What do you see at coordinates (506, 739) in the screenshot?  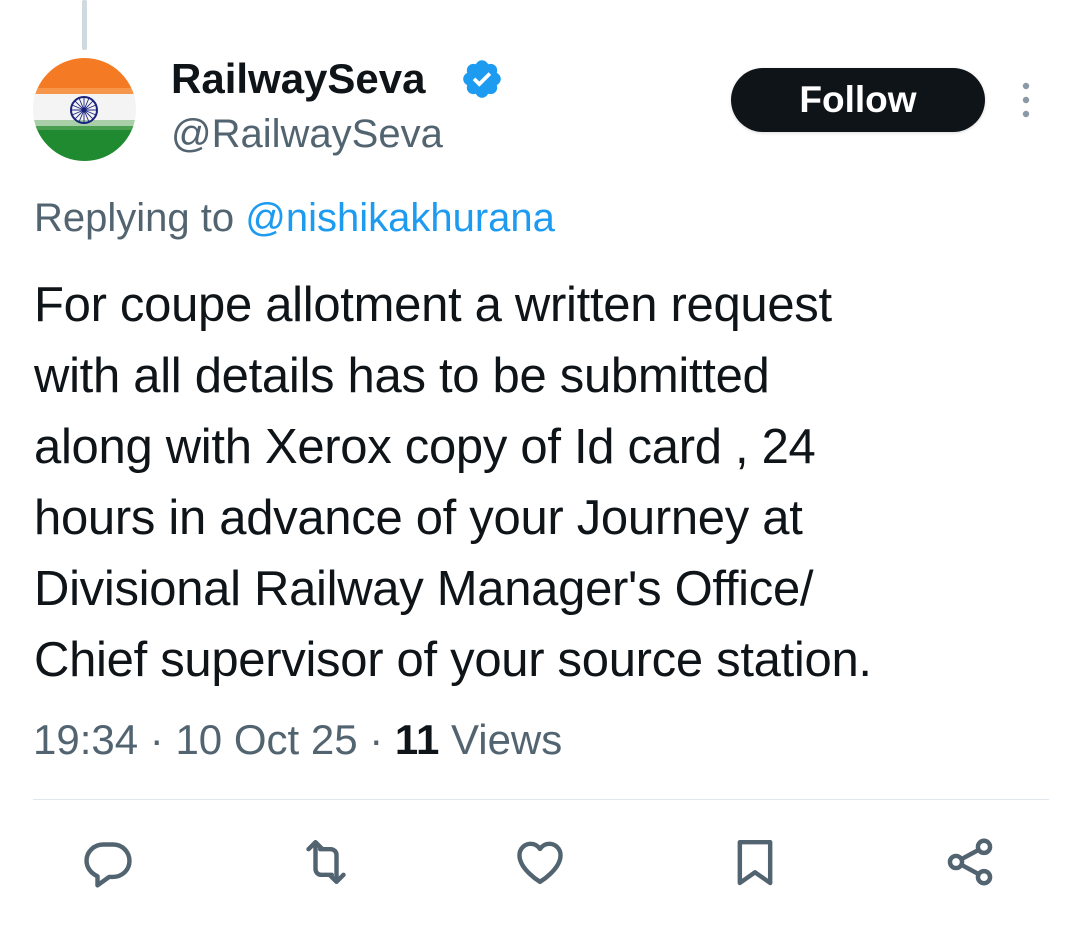 I see `views-label: Views` at bounding box center [506, 739].